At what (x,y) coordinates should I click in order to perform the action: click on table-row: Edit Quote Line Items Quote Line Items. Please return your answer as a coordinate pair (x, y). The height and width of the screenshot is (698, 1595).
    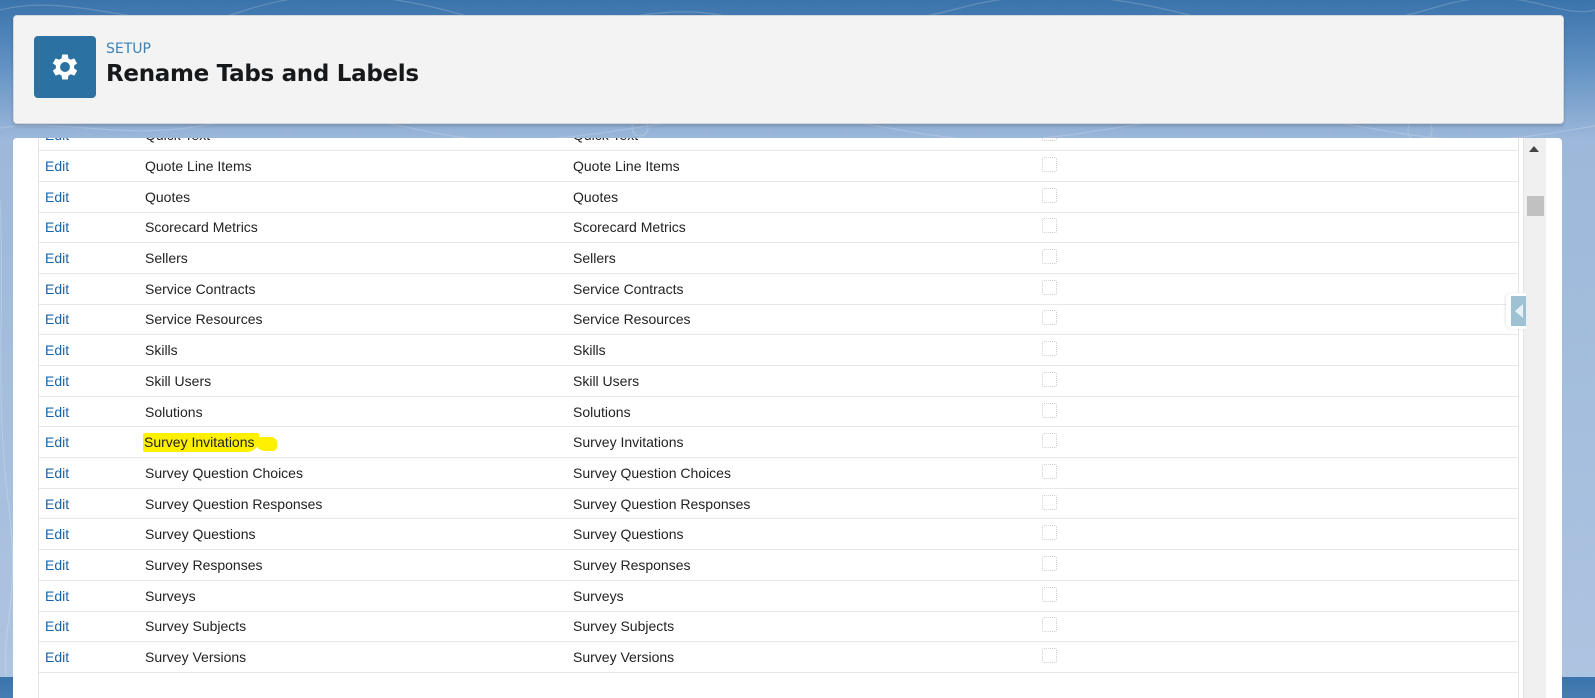
    Looking at the image, I should click on (778, 166).